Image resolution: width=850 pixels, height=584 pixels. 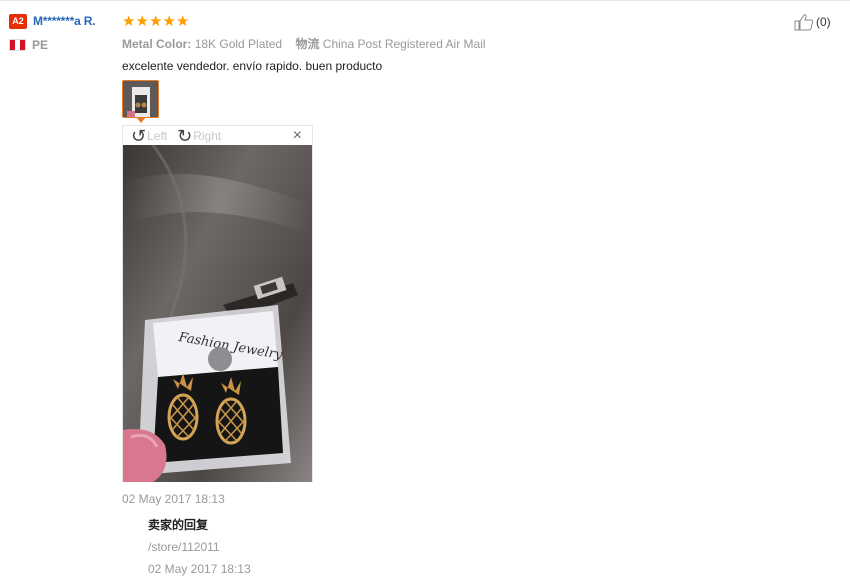 I want to click on close-viewer-icon: ×, so click(x=297, y=136).